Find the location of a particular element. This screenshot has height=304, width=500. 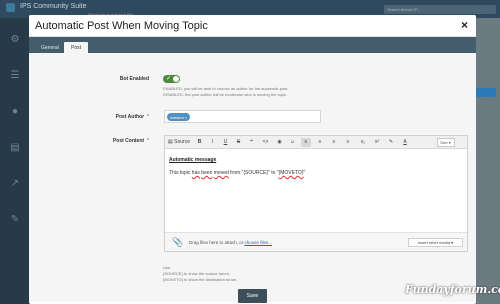

customization-icon: ✎ is located at coordinates (15, 219).